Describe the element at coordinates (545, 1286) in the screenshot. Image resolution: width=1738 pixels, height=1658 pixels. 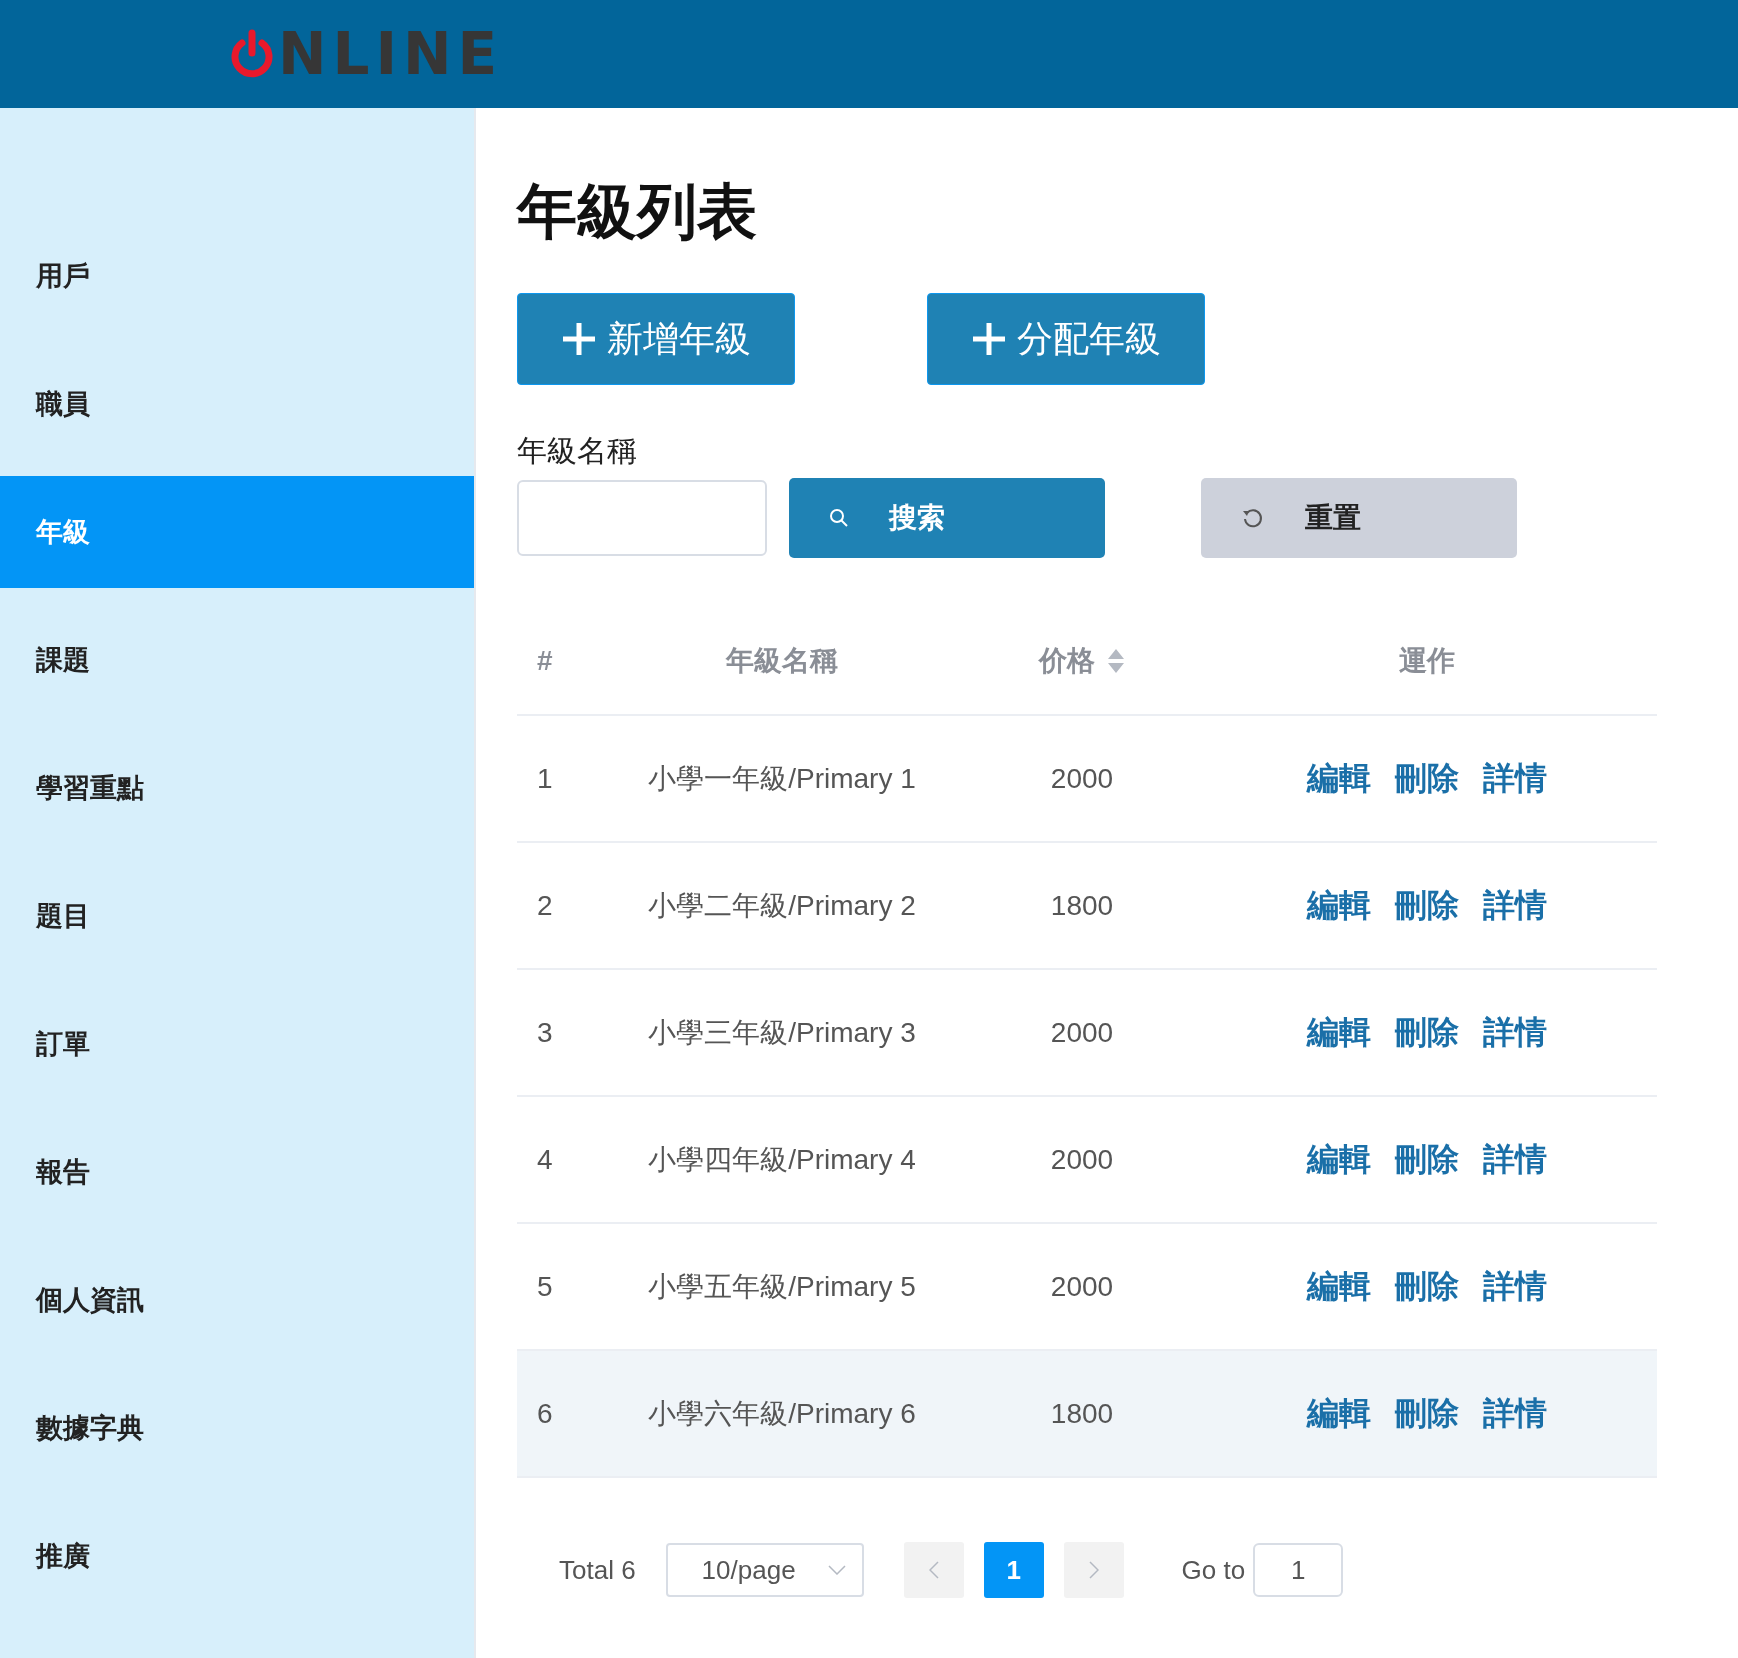
I see `table-cell: 5` at that location.